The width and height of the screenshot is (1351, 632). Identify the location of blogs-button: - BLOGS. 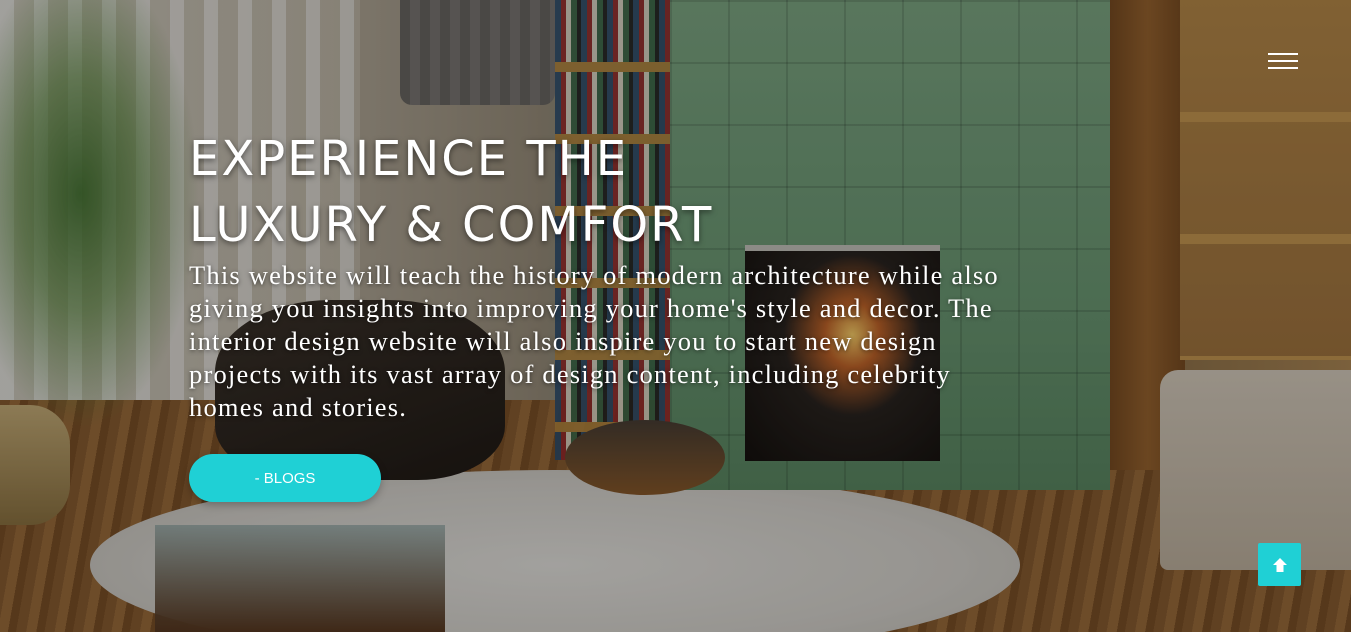
(285, 478).